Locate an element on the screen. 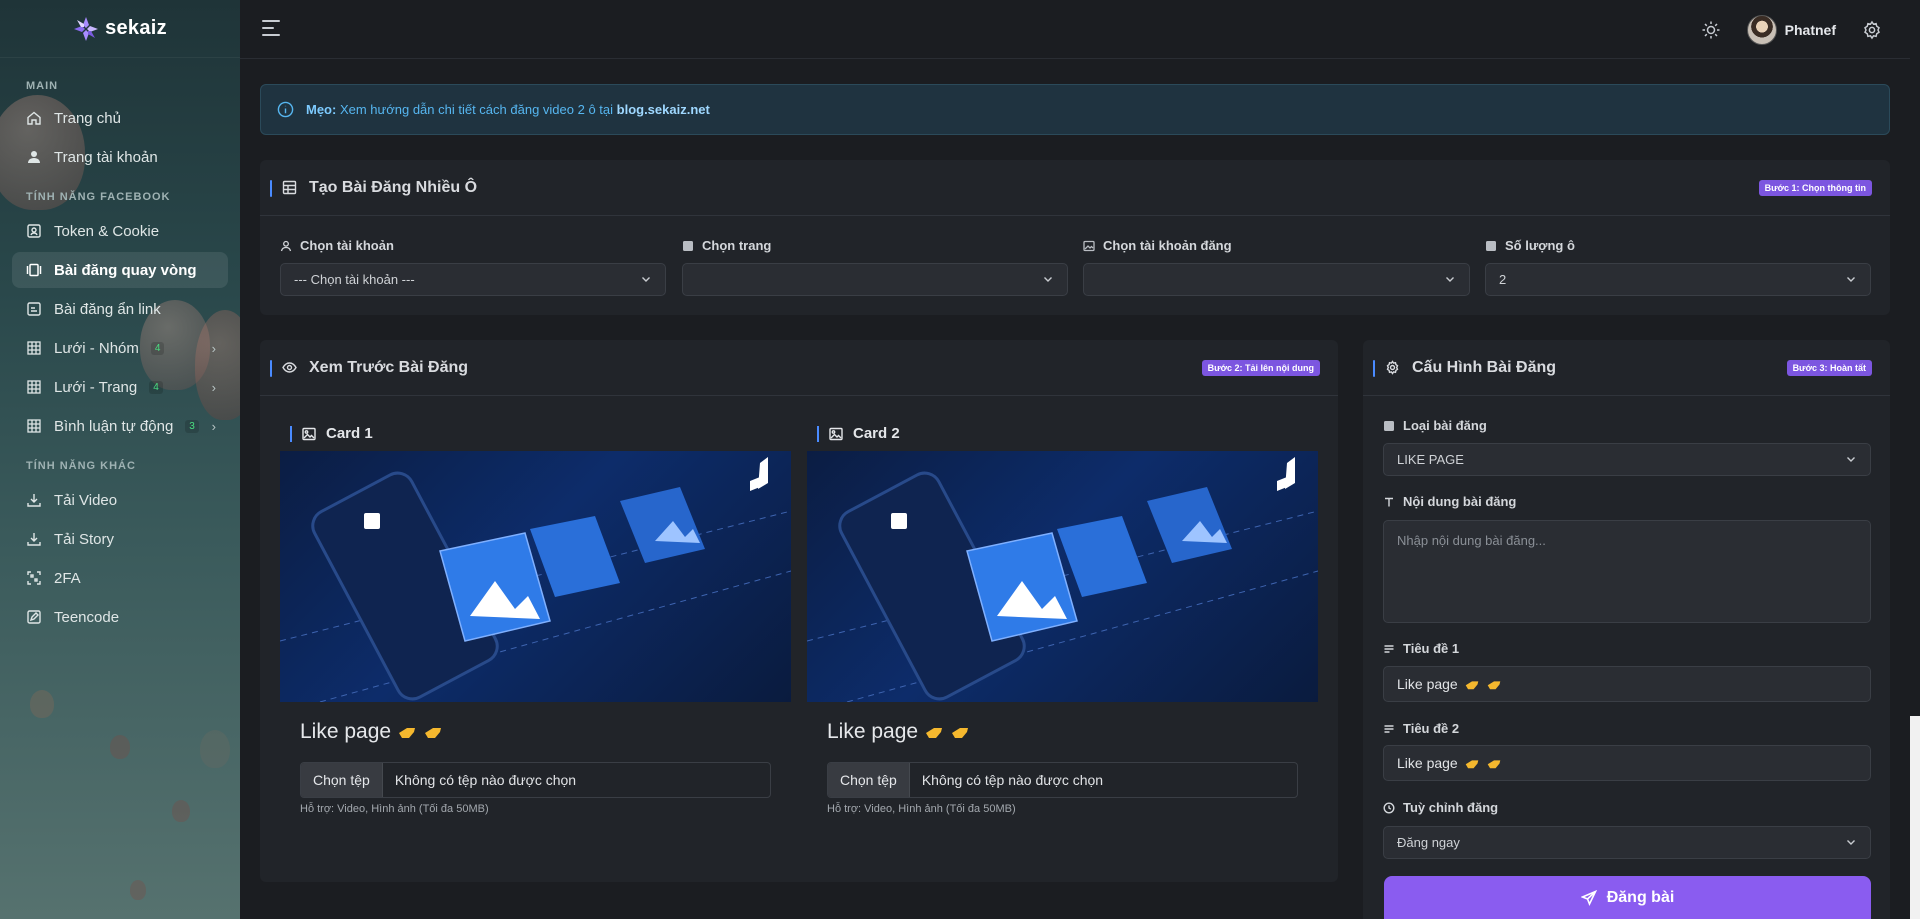 The image size is (1920, 919). brand-name: sekaiz is located at coordinates (136, 28).